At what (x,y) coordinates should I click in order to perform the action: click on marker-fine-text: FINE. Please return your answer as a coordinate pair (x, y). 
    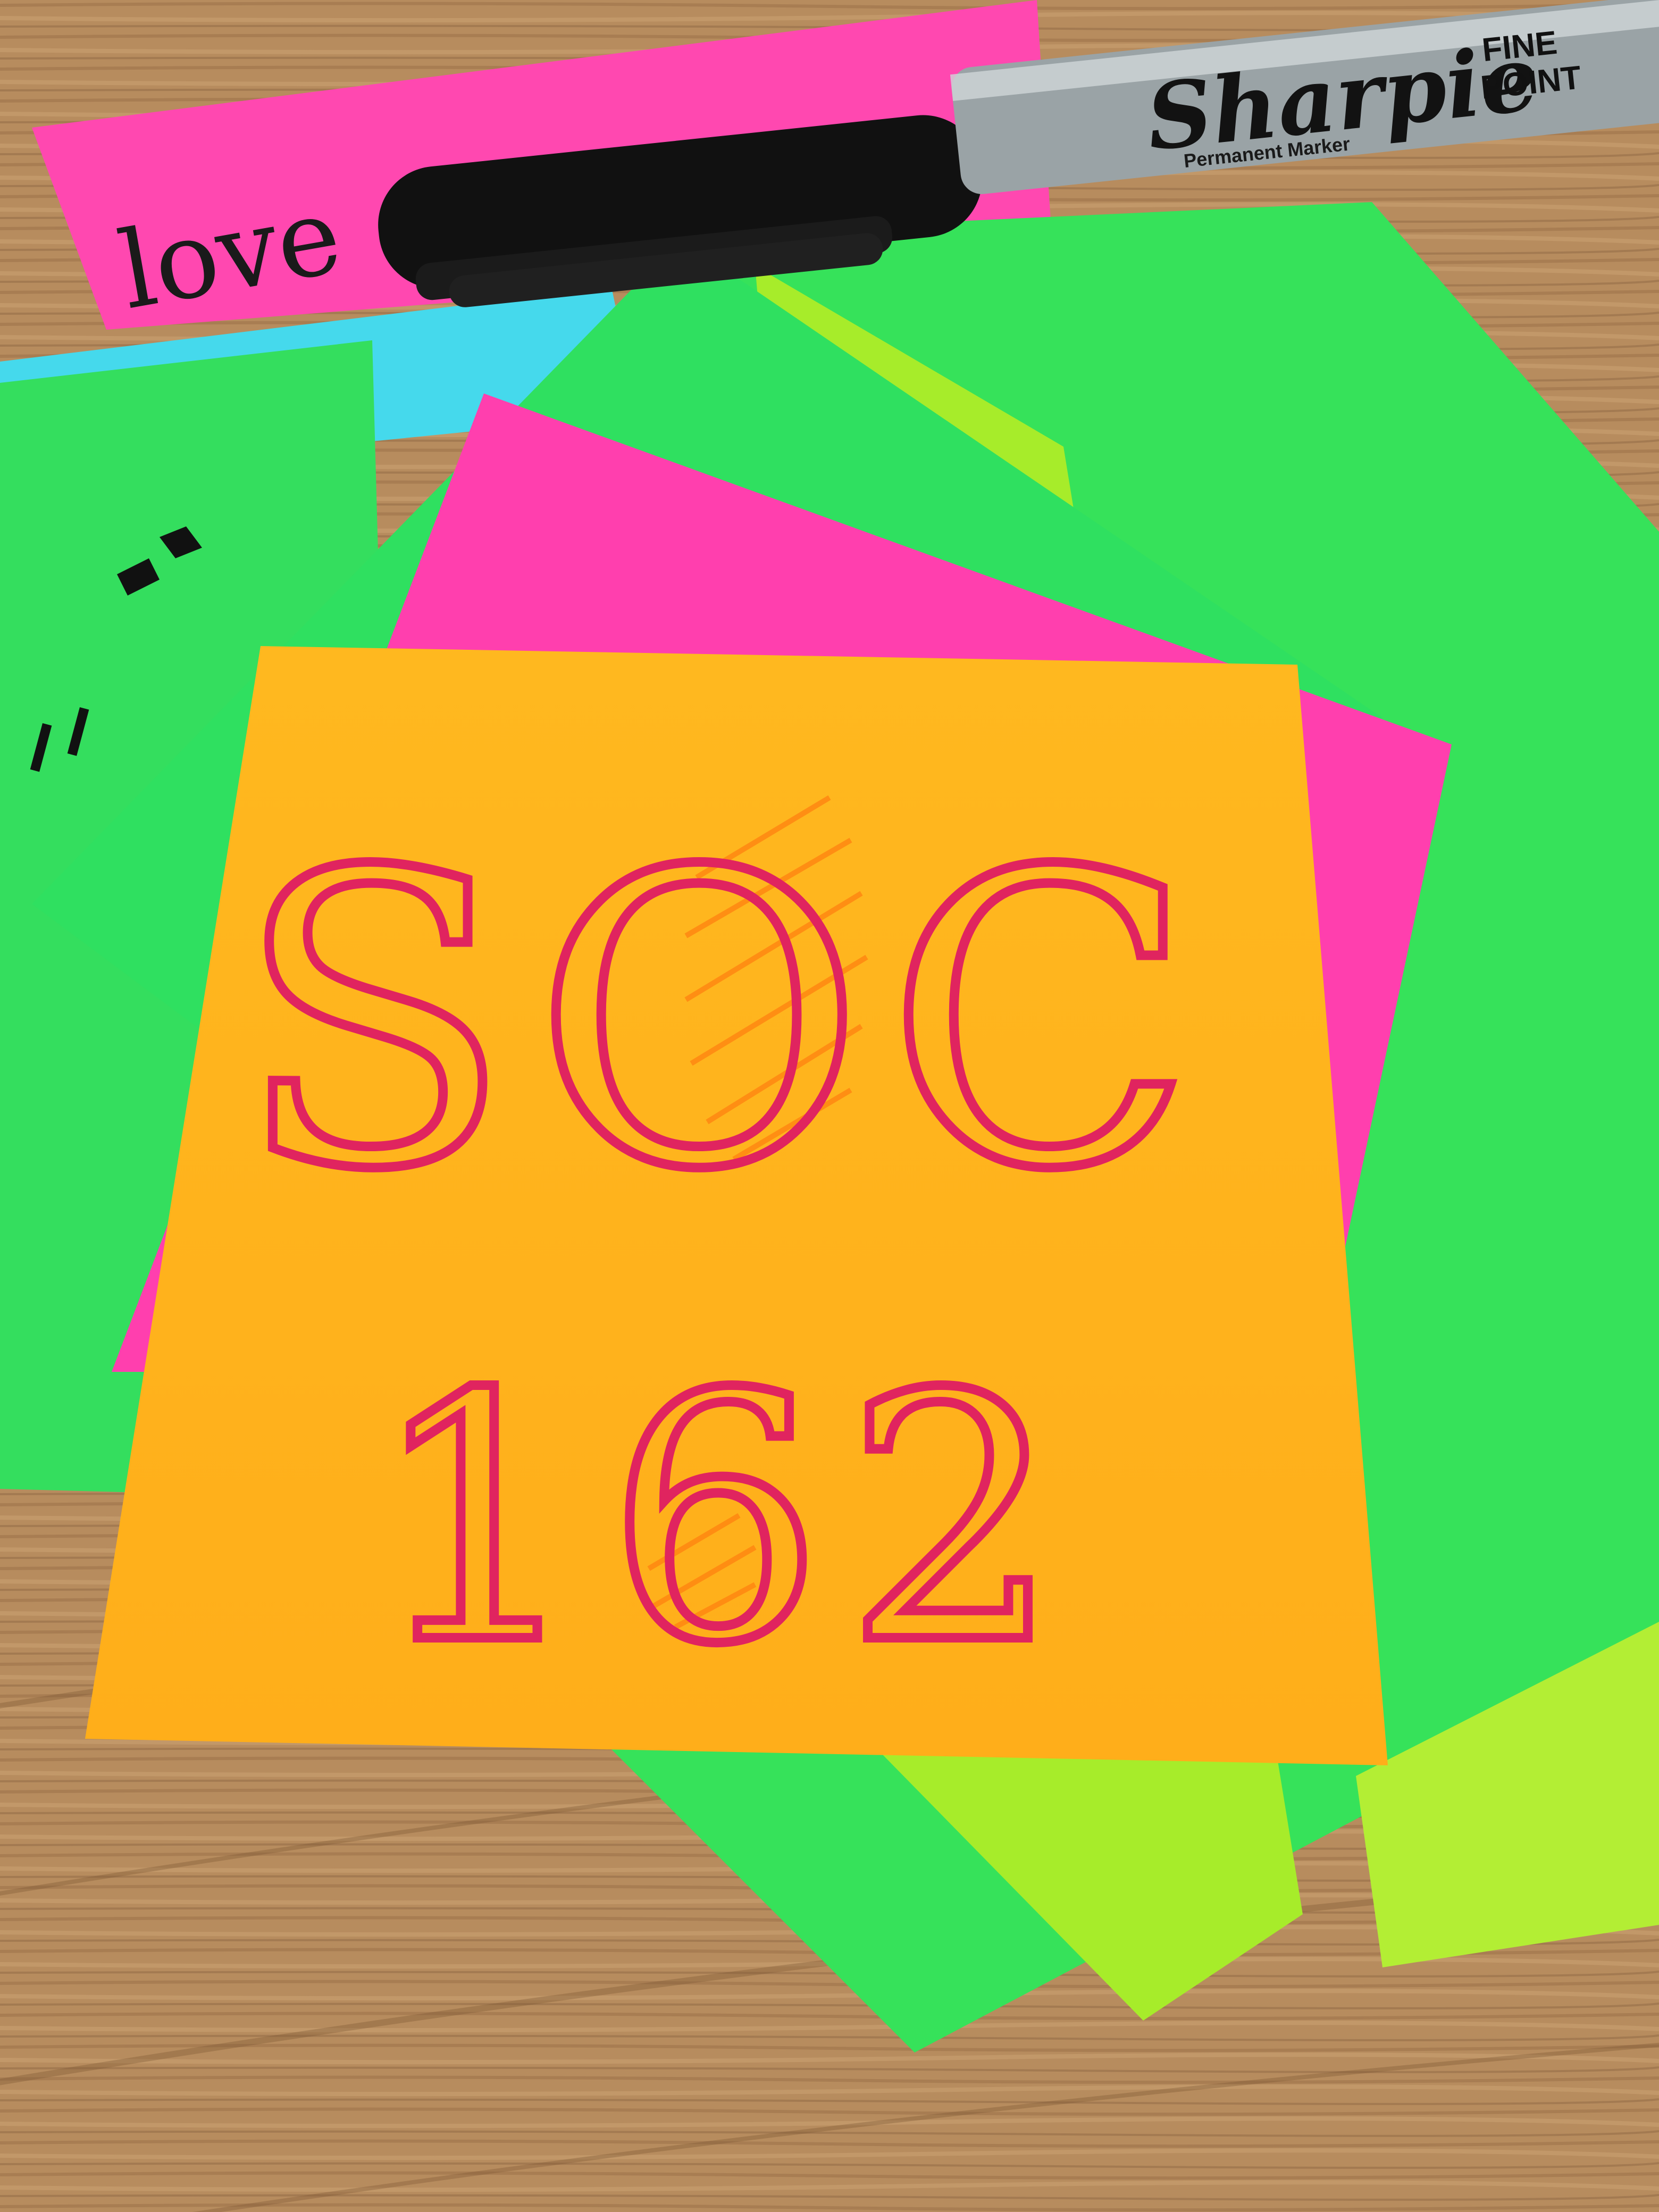
    Looking at the image, I should click on (1519, 46).